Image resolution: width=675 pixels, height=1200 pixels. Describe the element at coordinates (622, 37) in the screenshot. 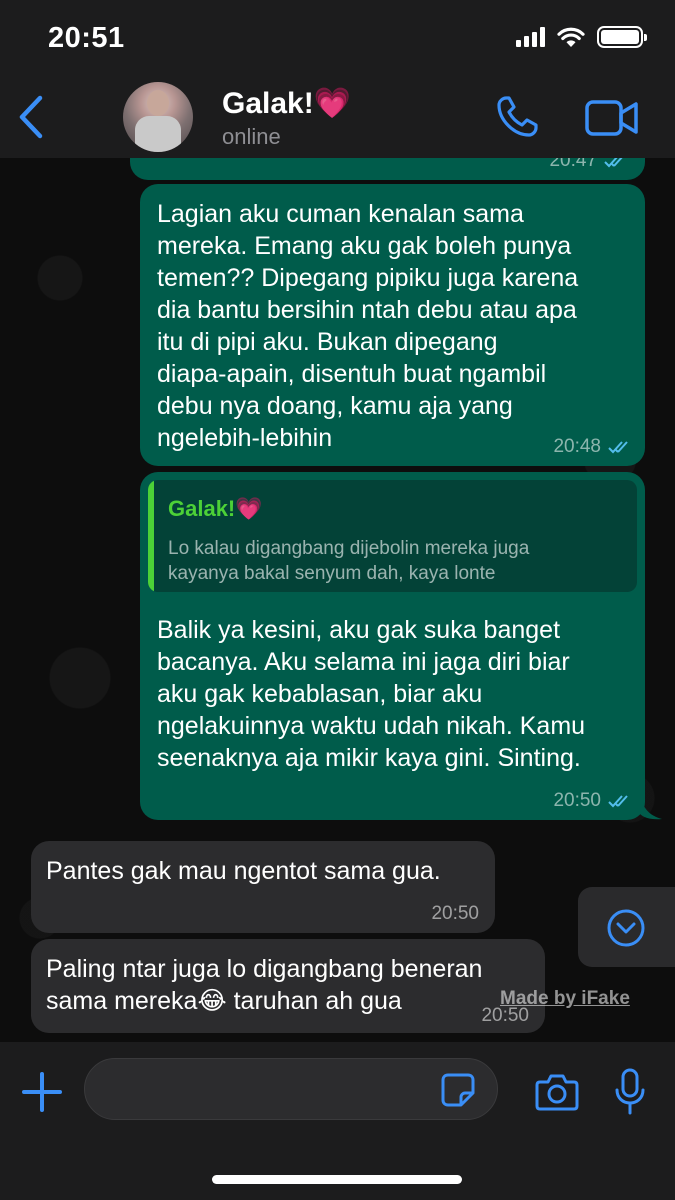

I see `battery-icon` at that location.